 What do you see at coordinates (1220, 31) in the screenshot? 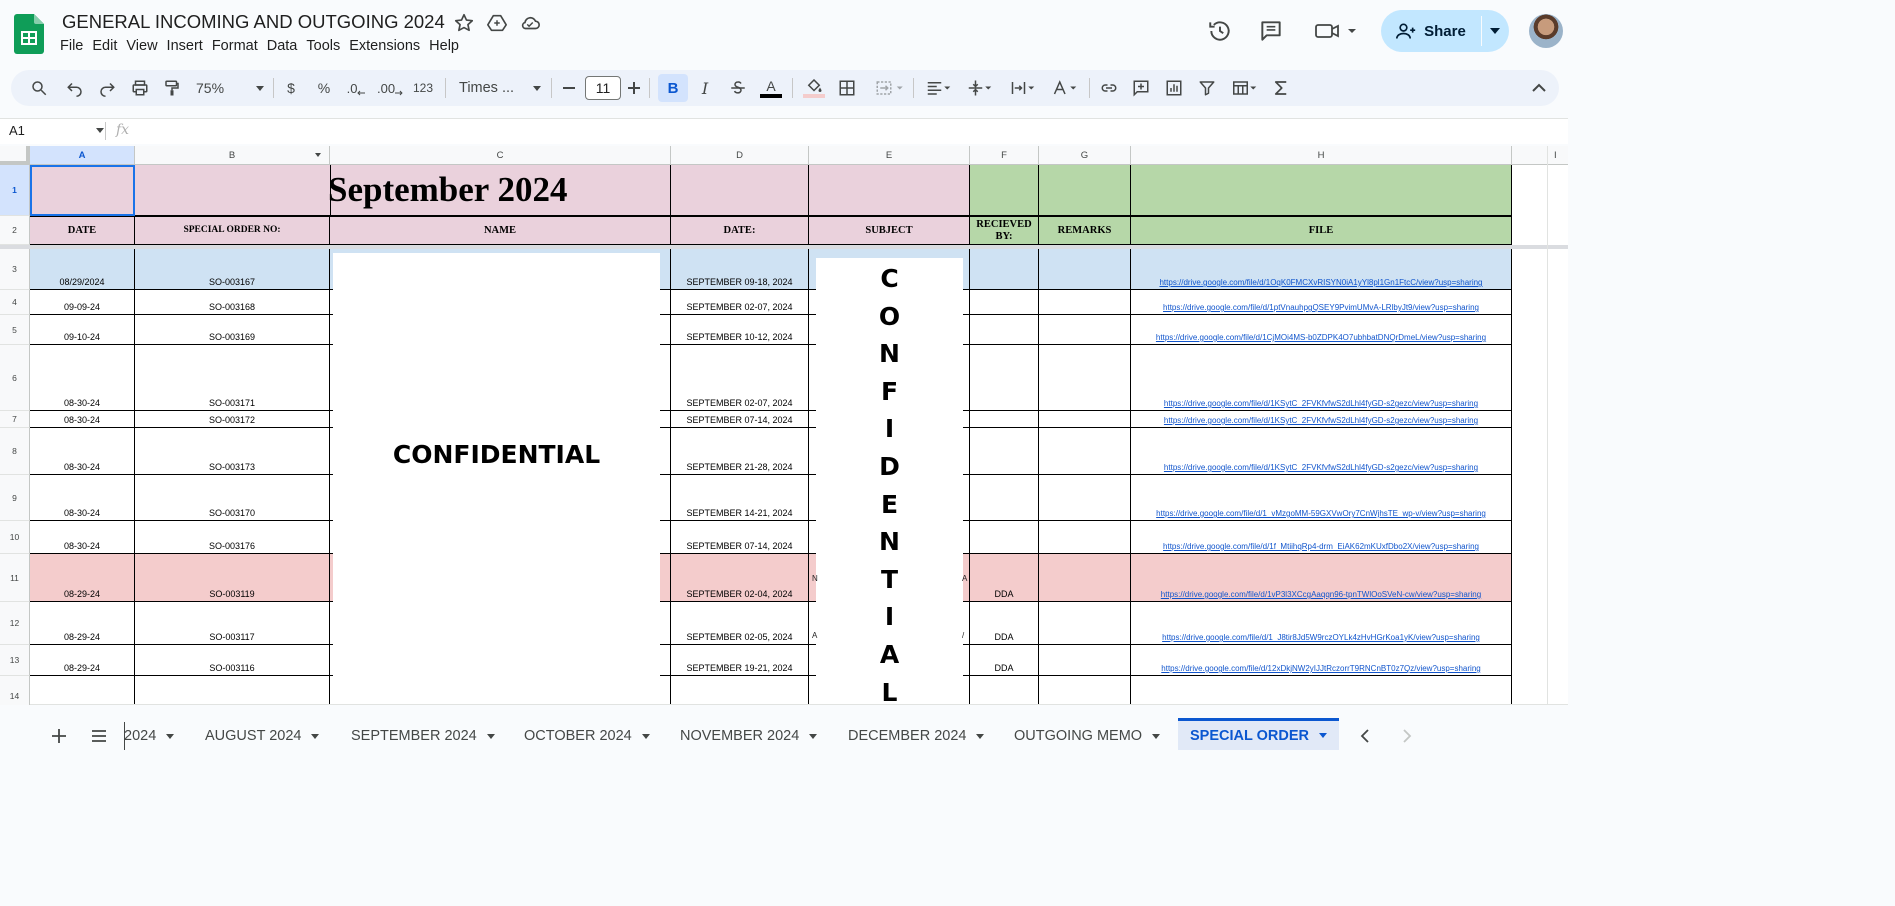
I see `version-history-icon` at bounding box center [1220, 31].